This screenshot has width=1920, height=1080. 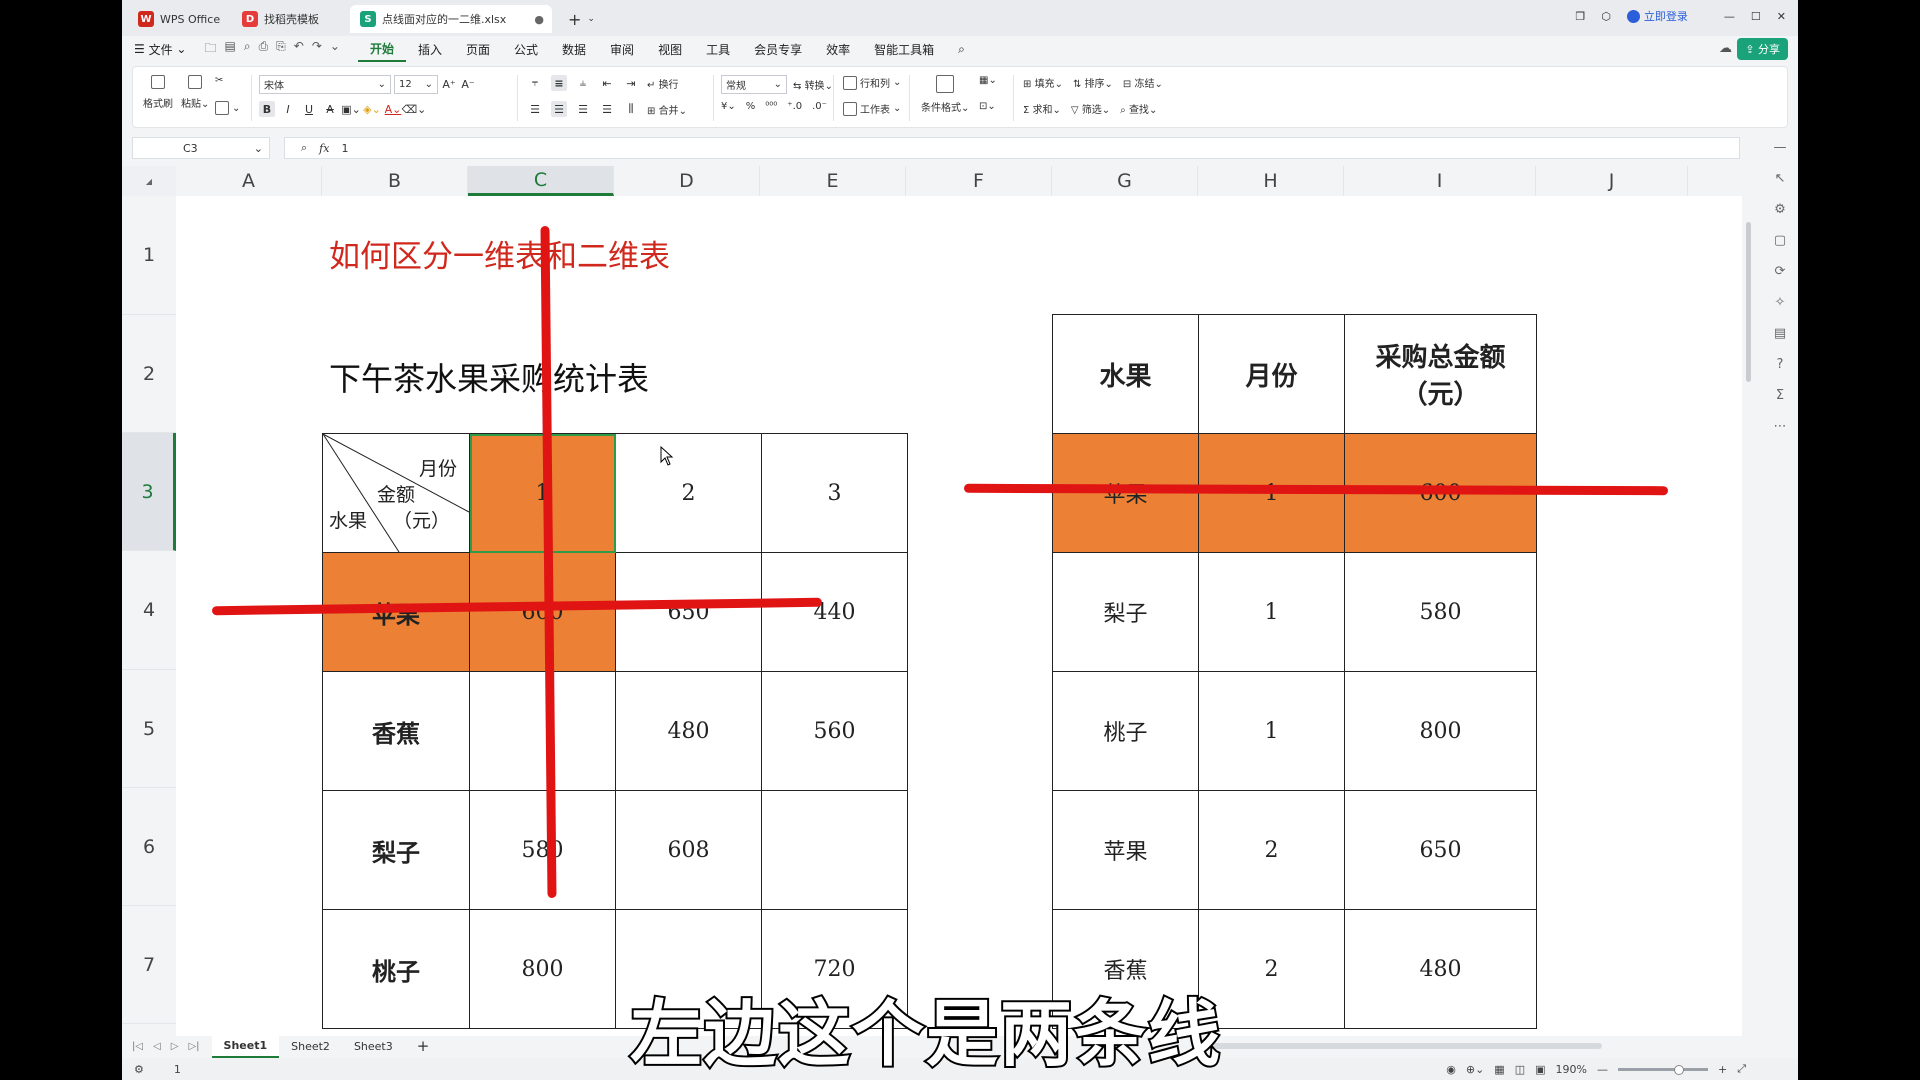 What do you see at coordinates (324, 148) in the screenshot?
I see `fx-icon: fx` at bounding box center [324, 148].